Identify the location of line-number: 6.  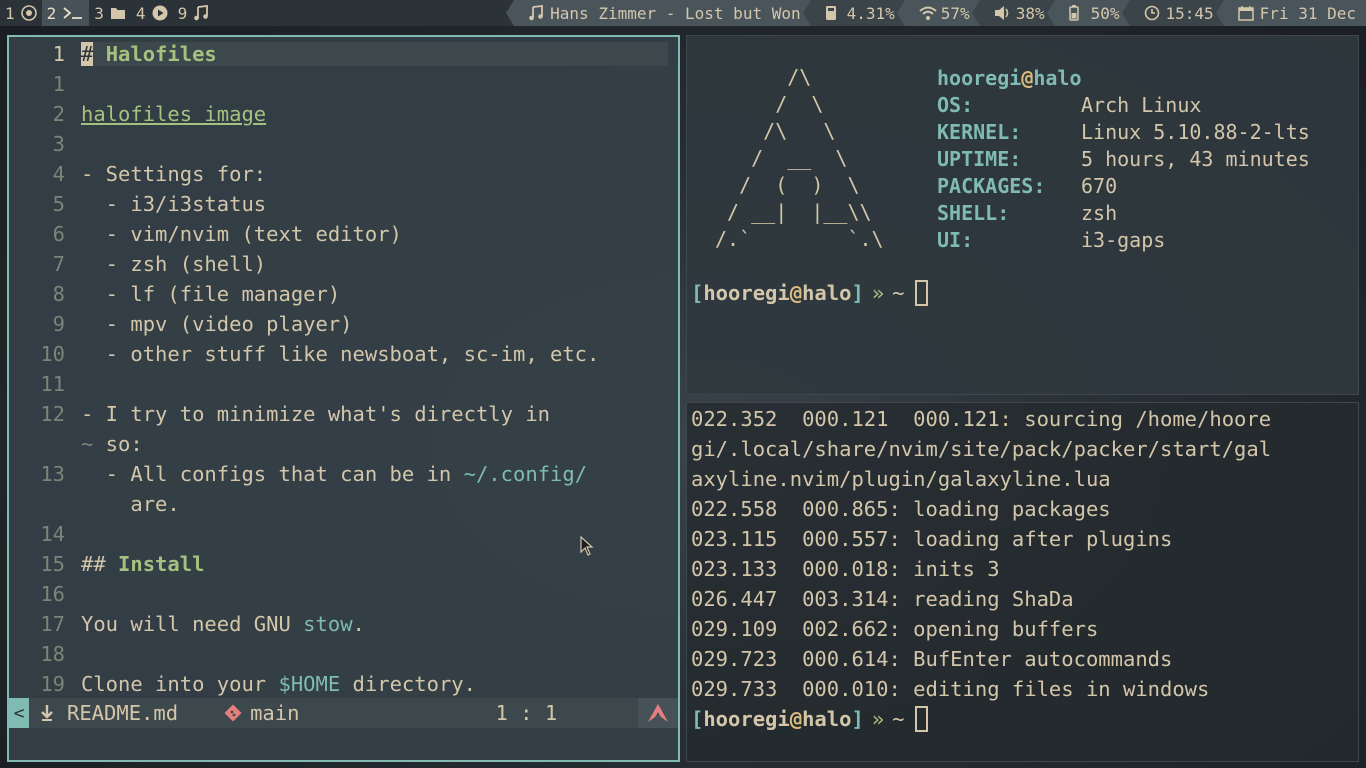
(58, 234).